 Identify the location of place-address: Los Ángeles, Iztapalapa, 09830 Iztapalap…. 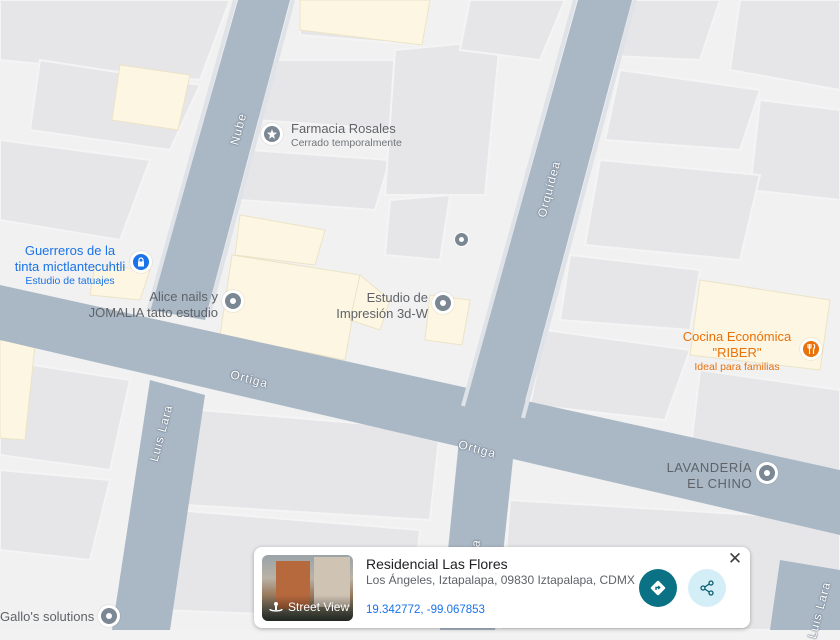
(500, 580).